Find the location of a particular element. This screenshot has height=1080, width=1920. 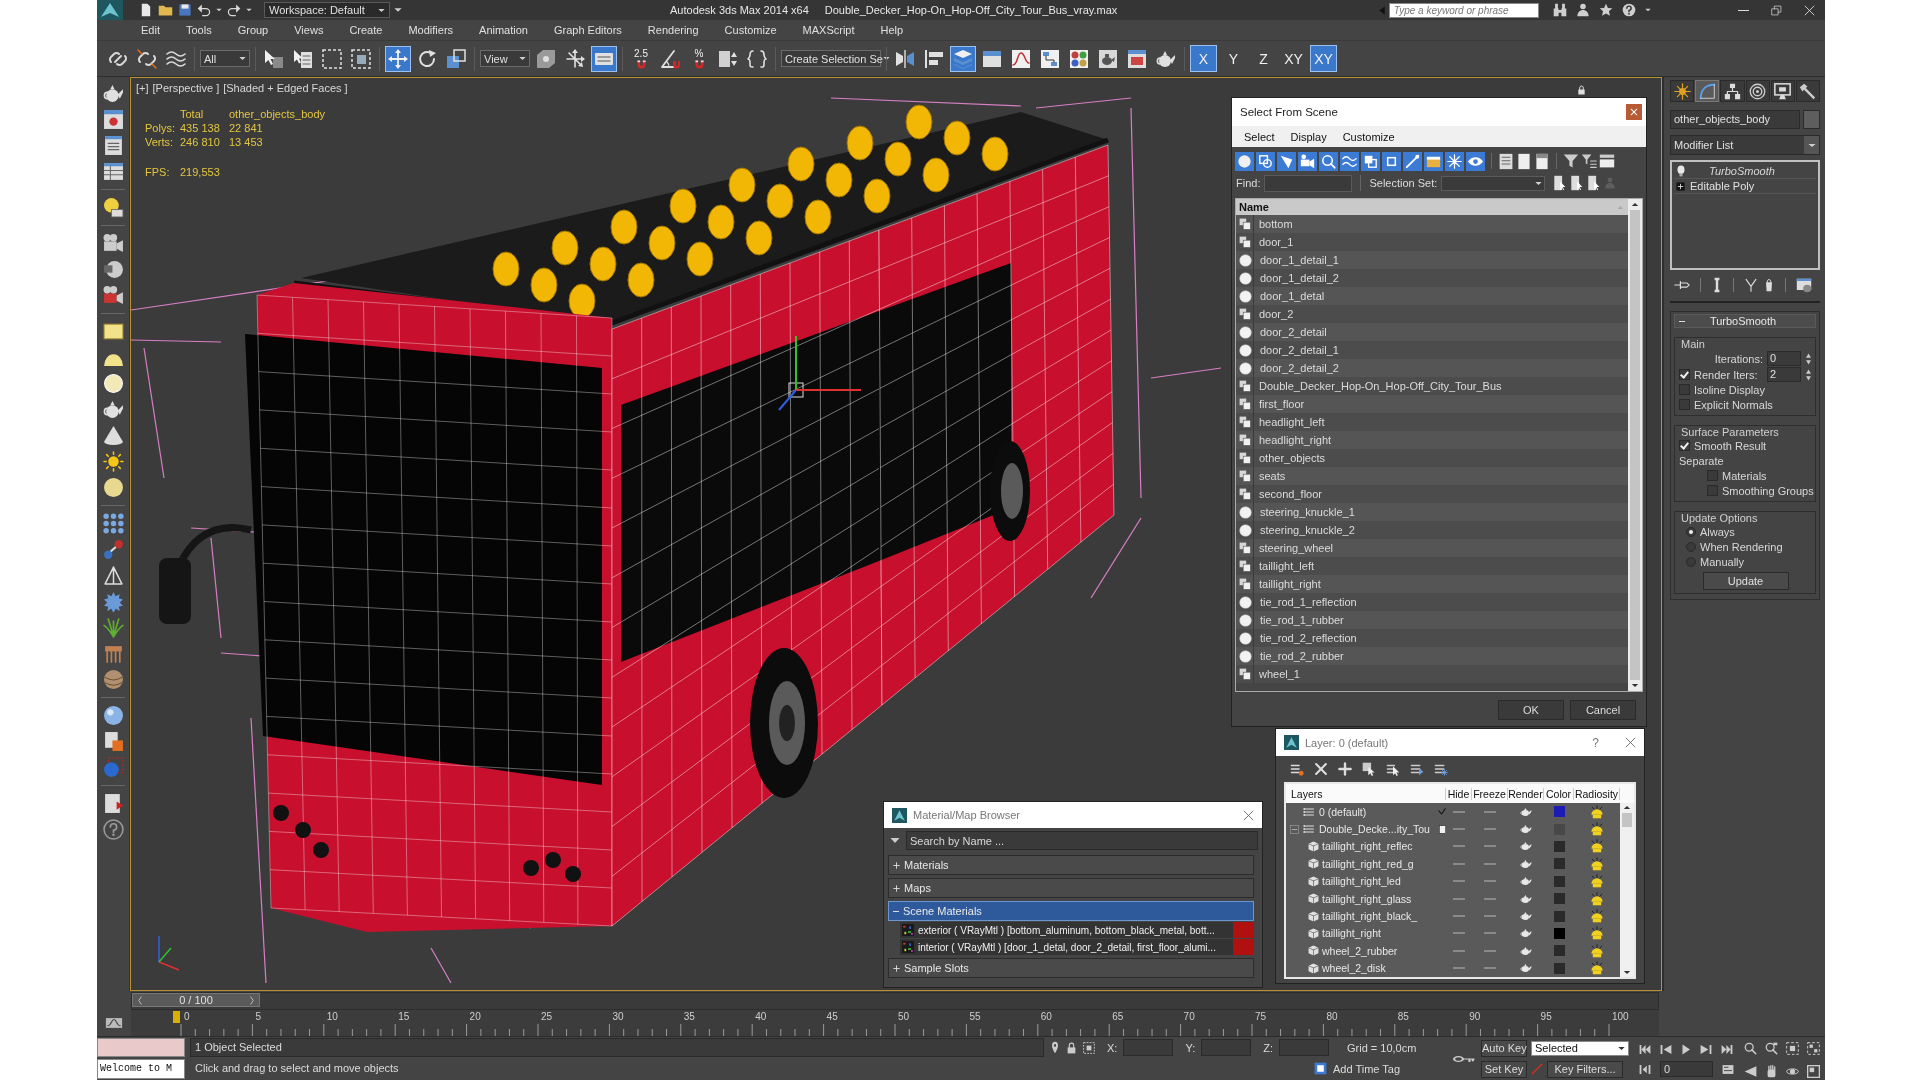

star-icon is located at coordinates (1605, 10).